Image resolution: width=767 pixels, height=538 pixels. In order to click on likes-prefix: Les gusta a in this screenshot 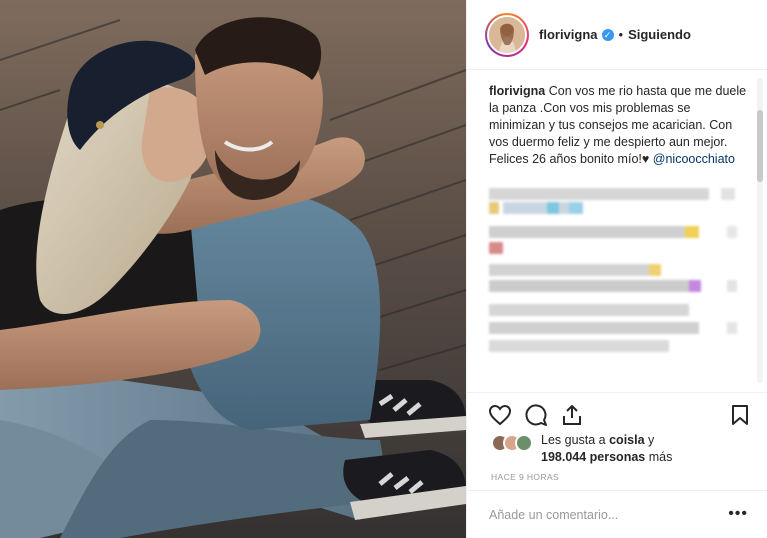, I will do `click(575, 440)`.